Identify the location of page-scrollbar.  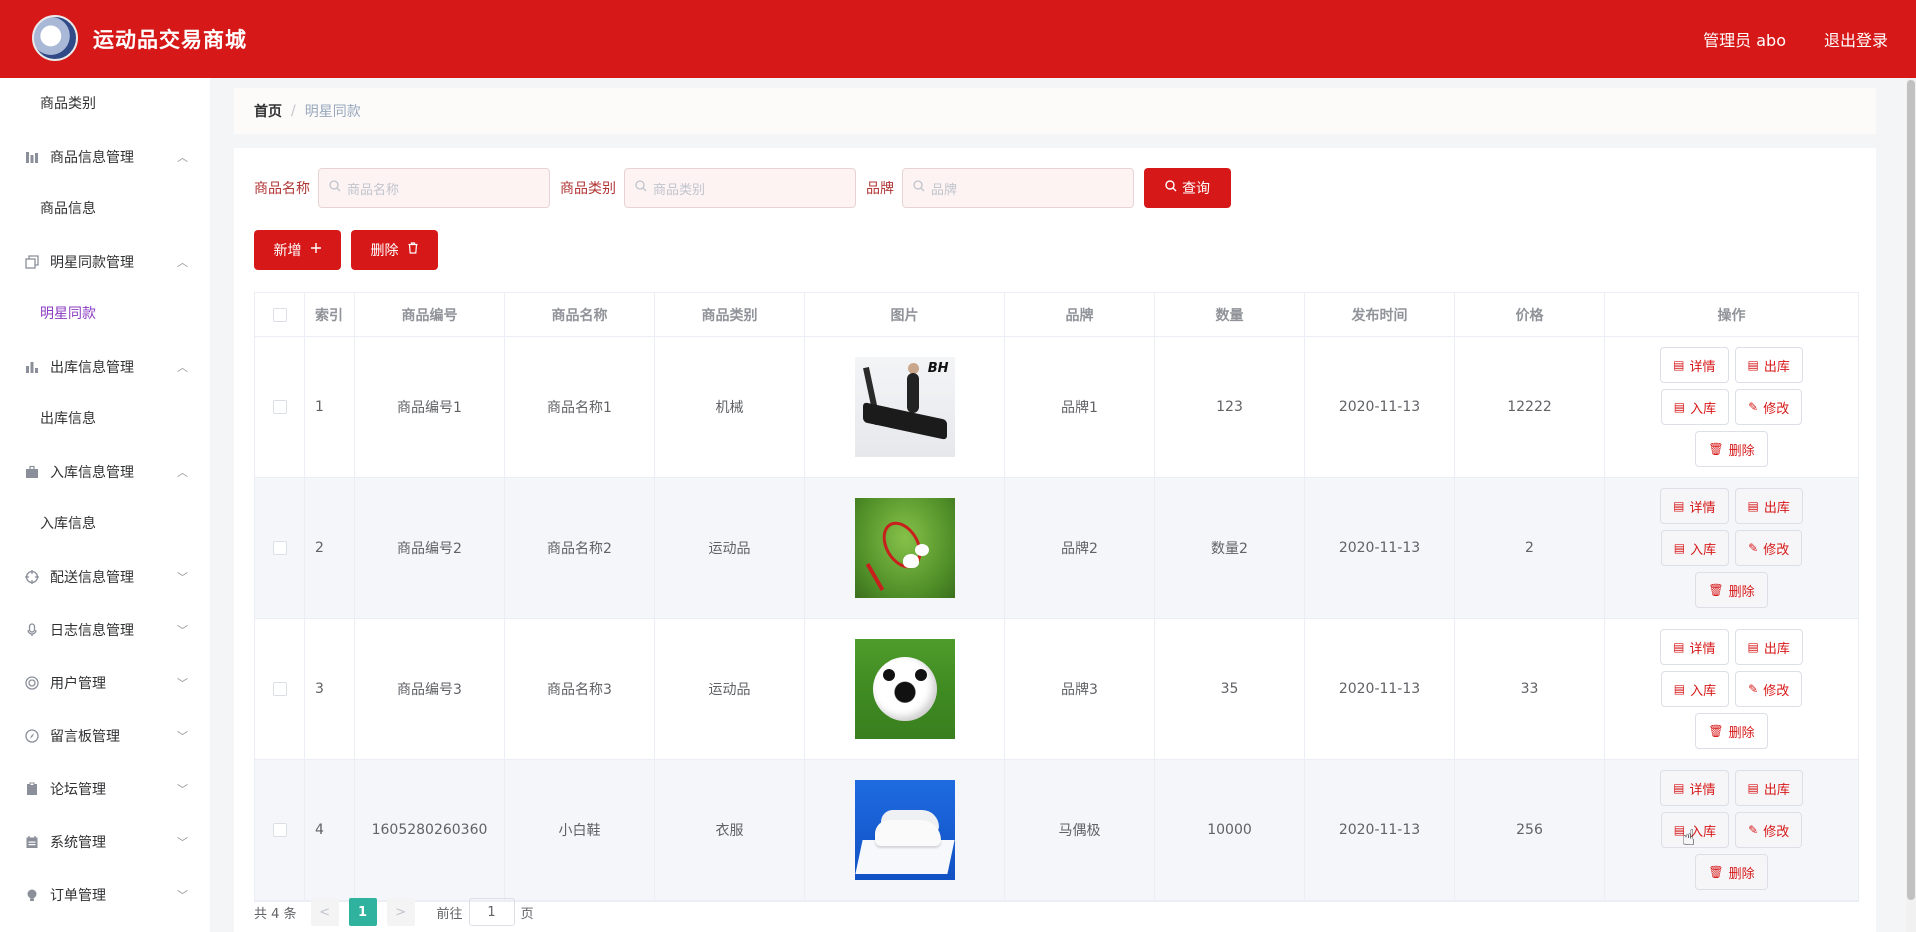
(1911, 505).